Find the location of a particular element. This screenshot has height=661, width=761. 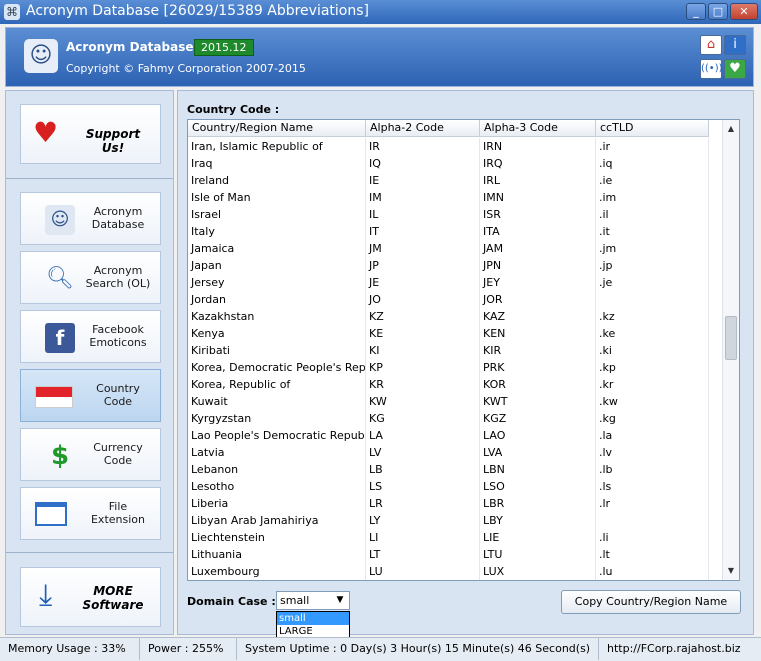

sidebar-item-country-code: Country Code is located at coordinates (90, 395).